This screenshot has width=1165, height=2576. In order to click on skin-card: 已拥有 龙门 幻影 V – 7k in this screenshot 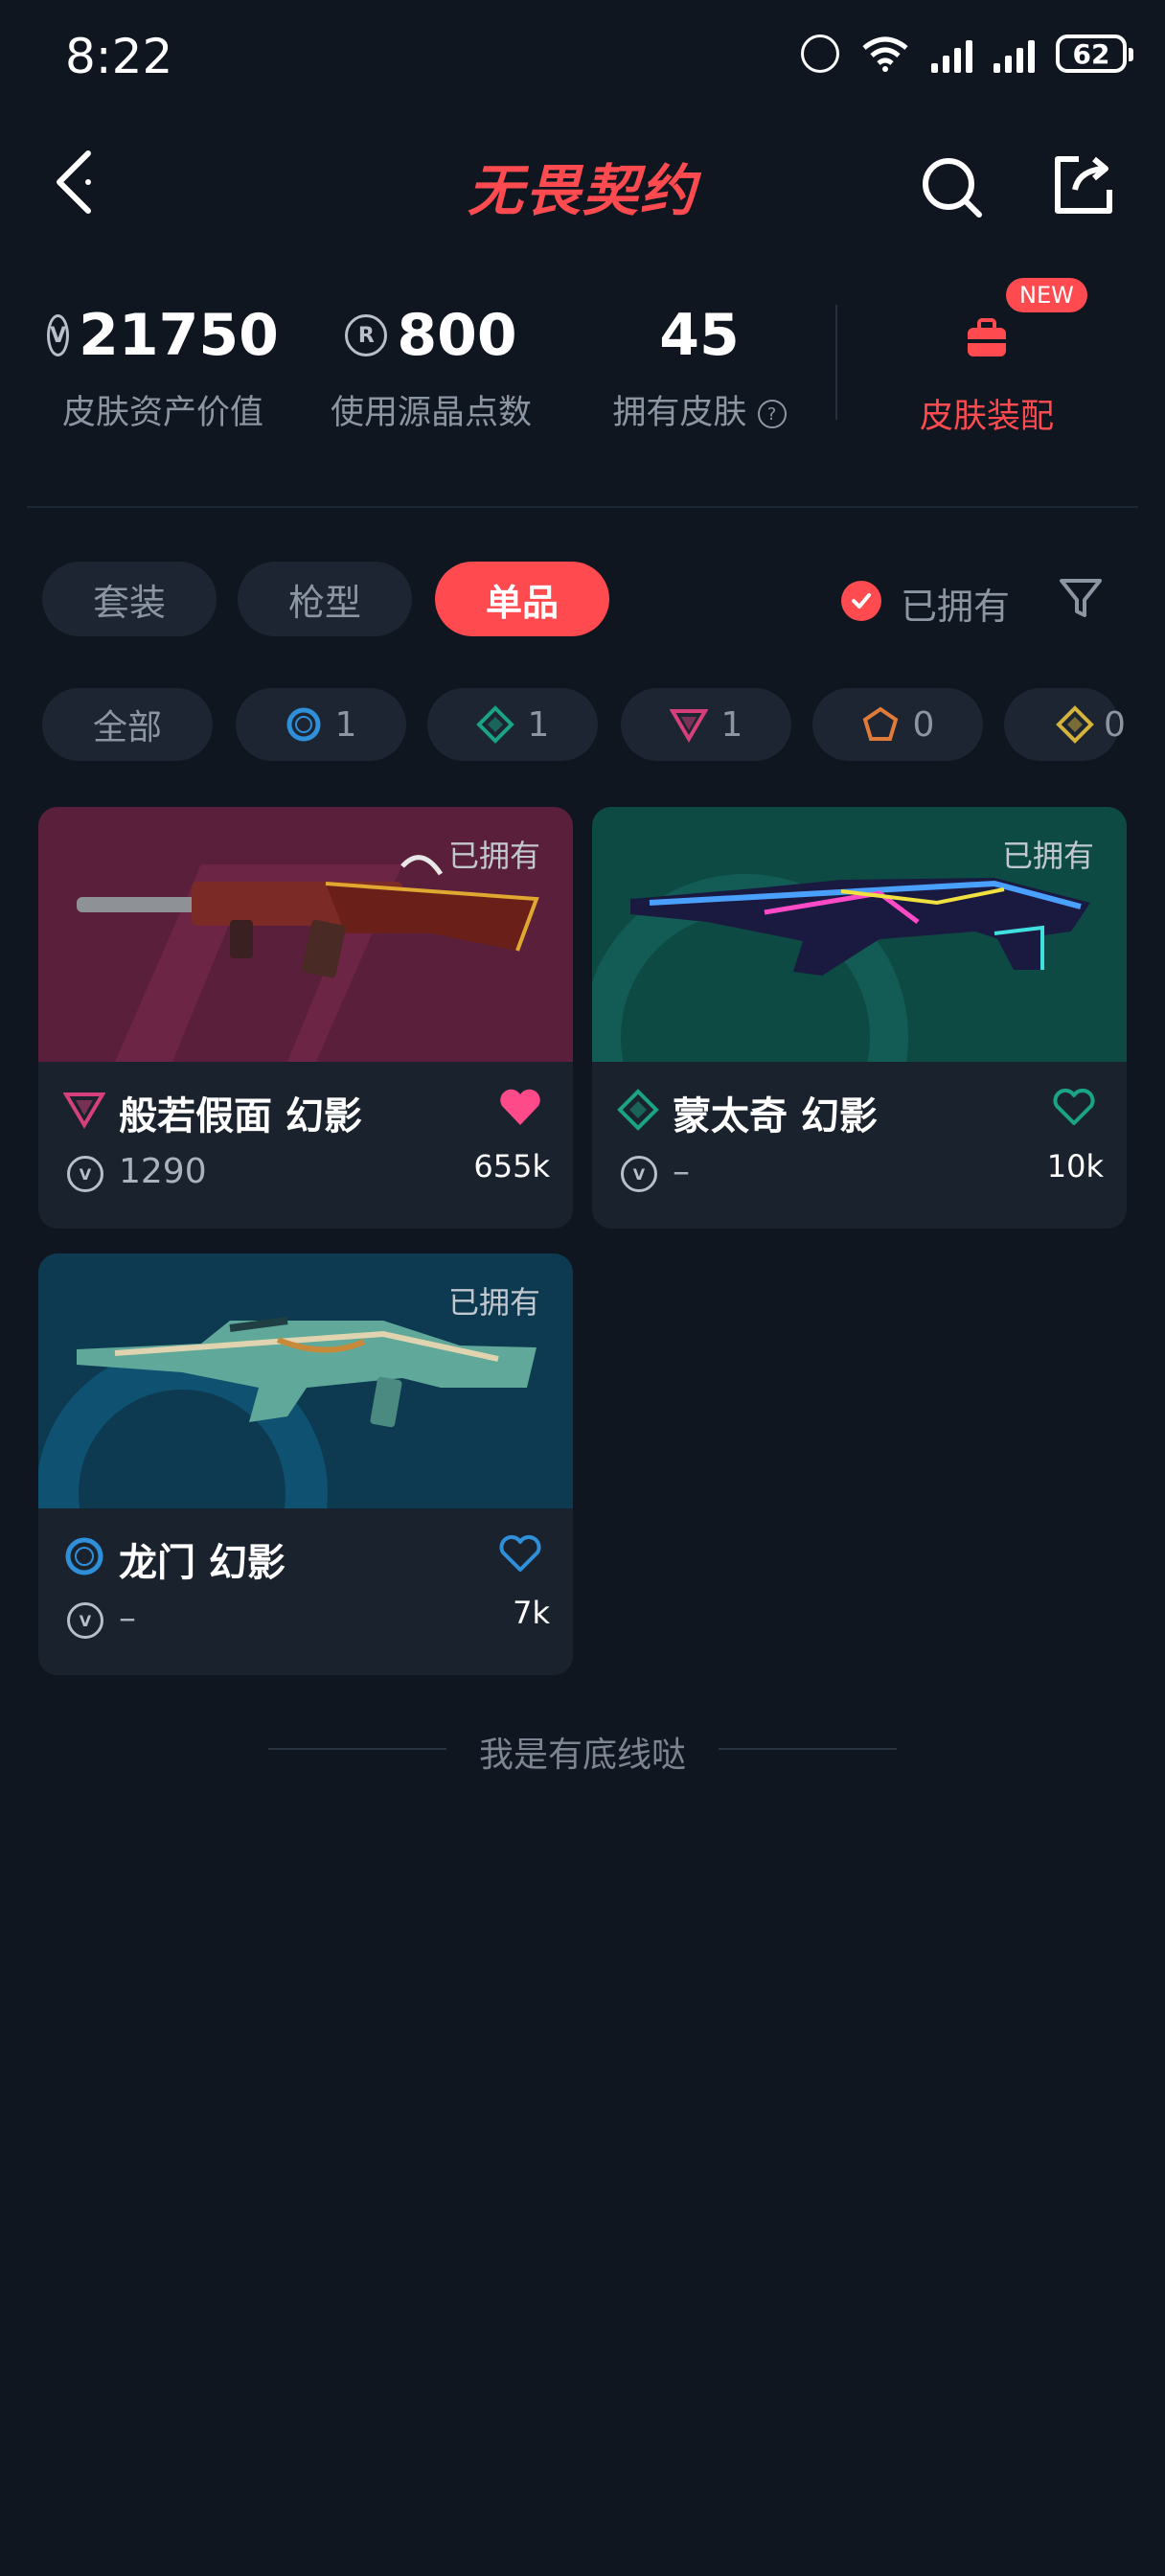, I will do `click(305, 1464)`.